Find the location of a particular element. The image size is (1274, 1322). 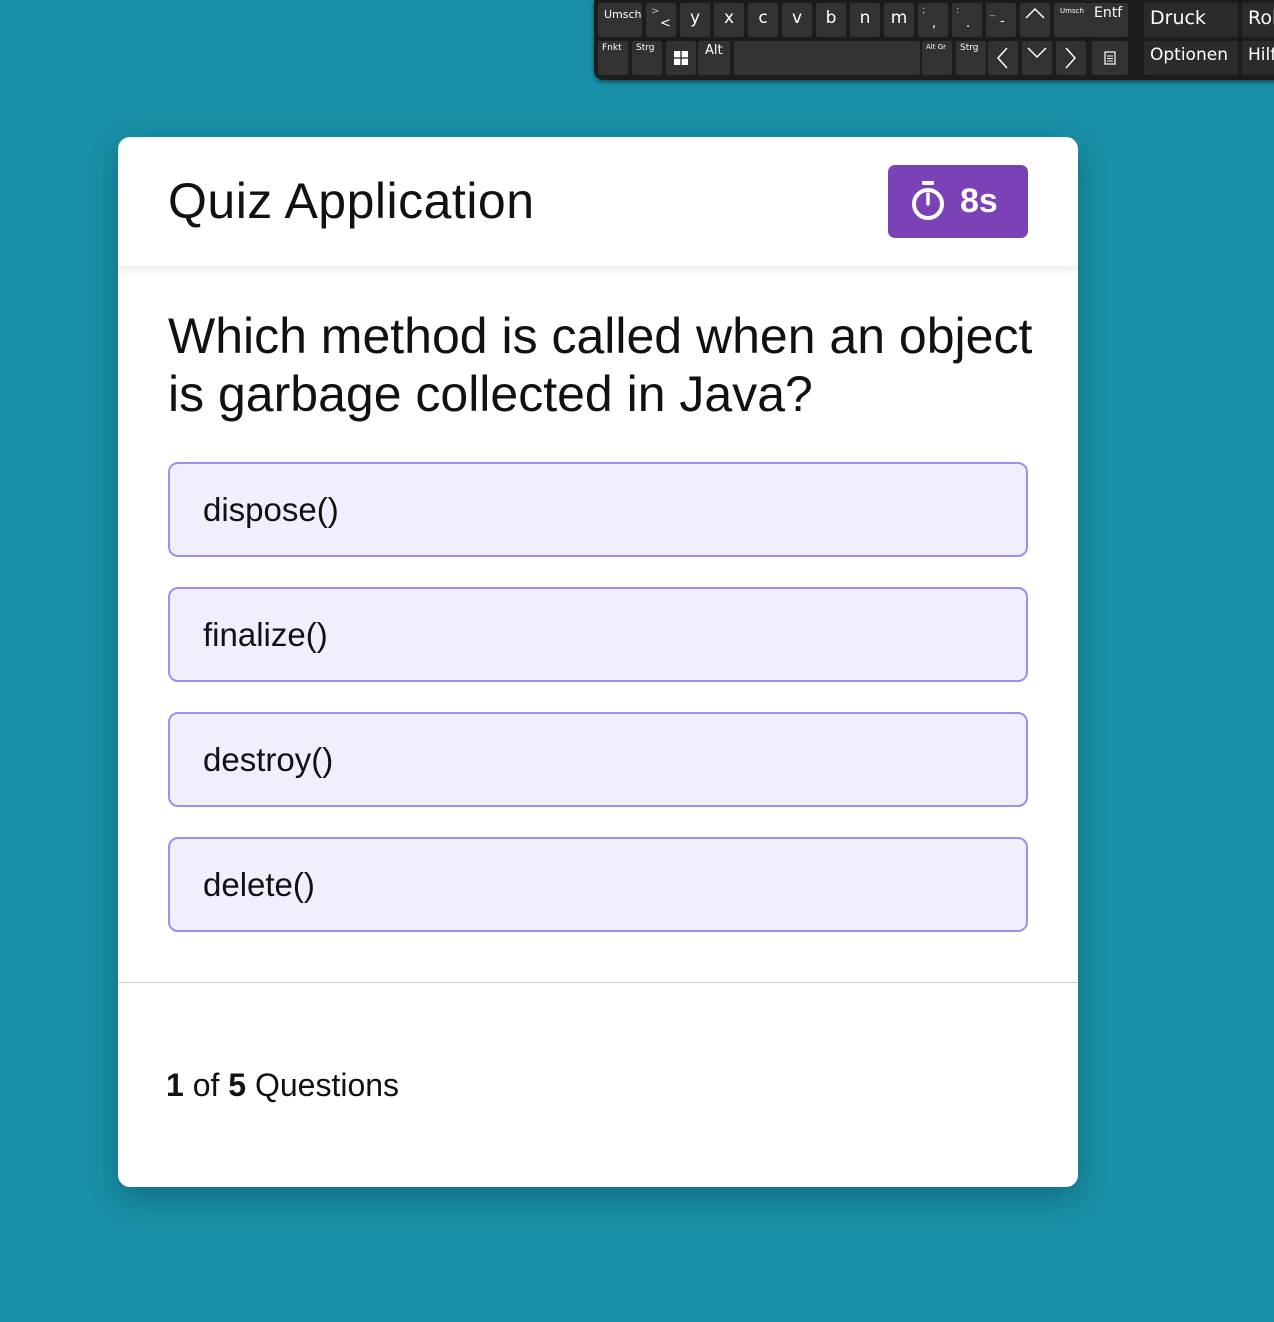

key-c: c is located at coordinates (763, 20).